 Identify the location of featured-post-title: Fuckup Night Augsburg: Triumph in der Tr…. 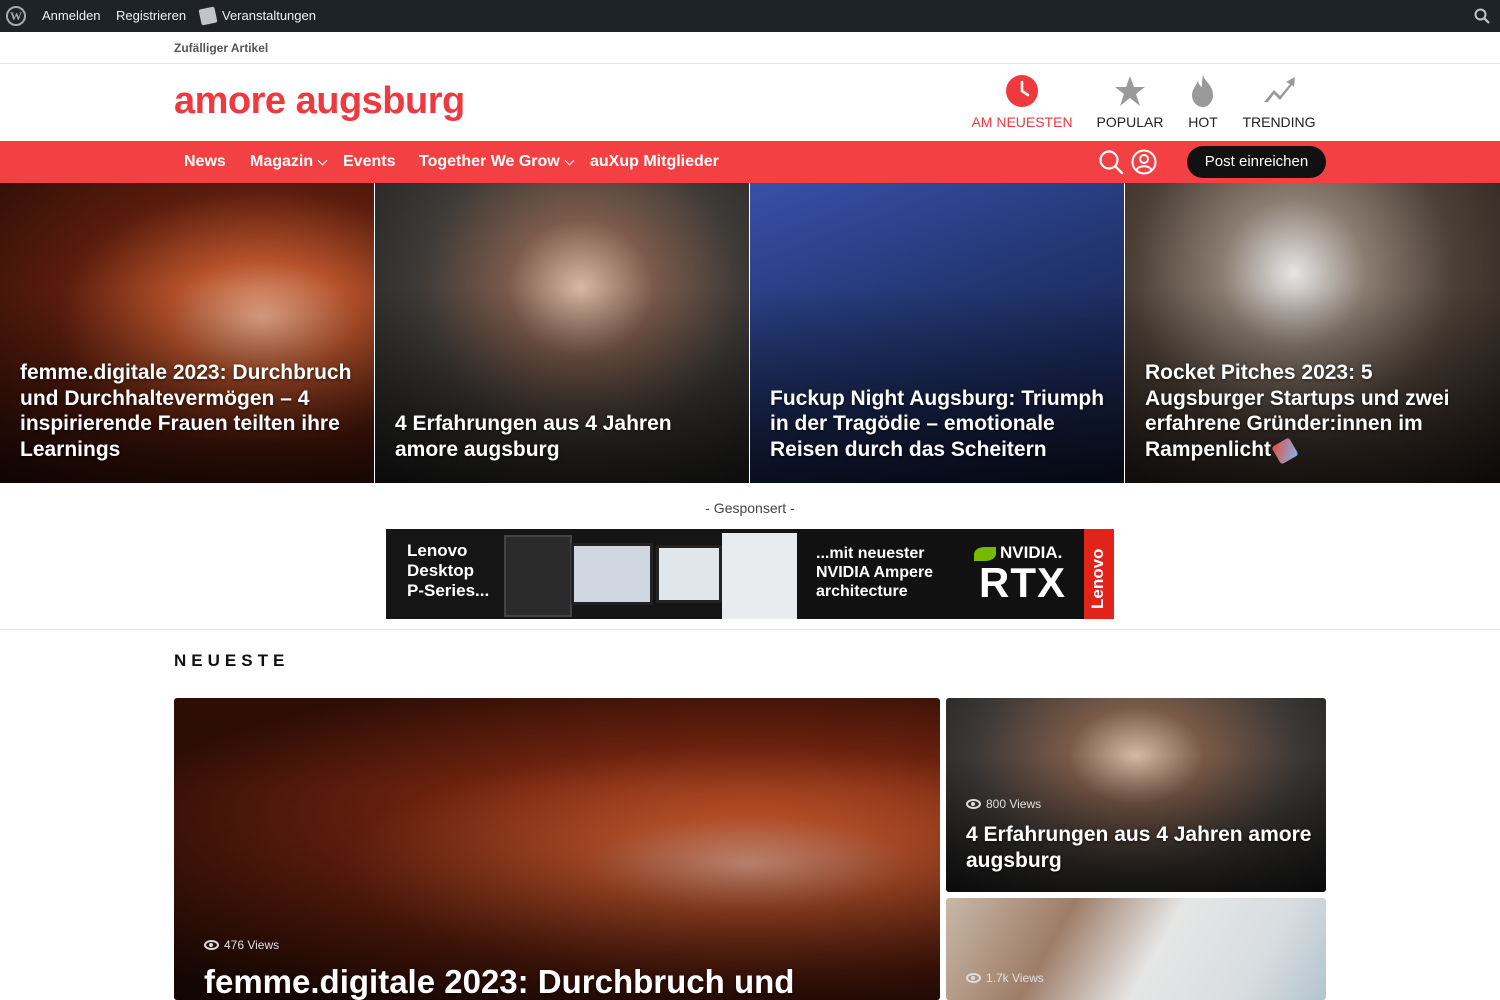
(939, 424).